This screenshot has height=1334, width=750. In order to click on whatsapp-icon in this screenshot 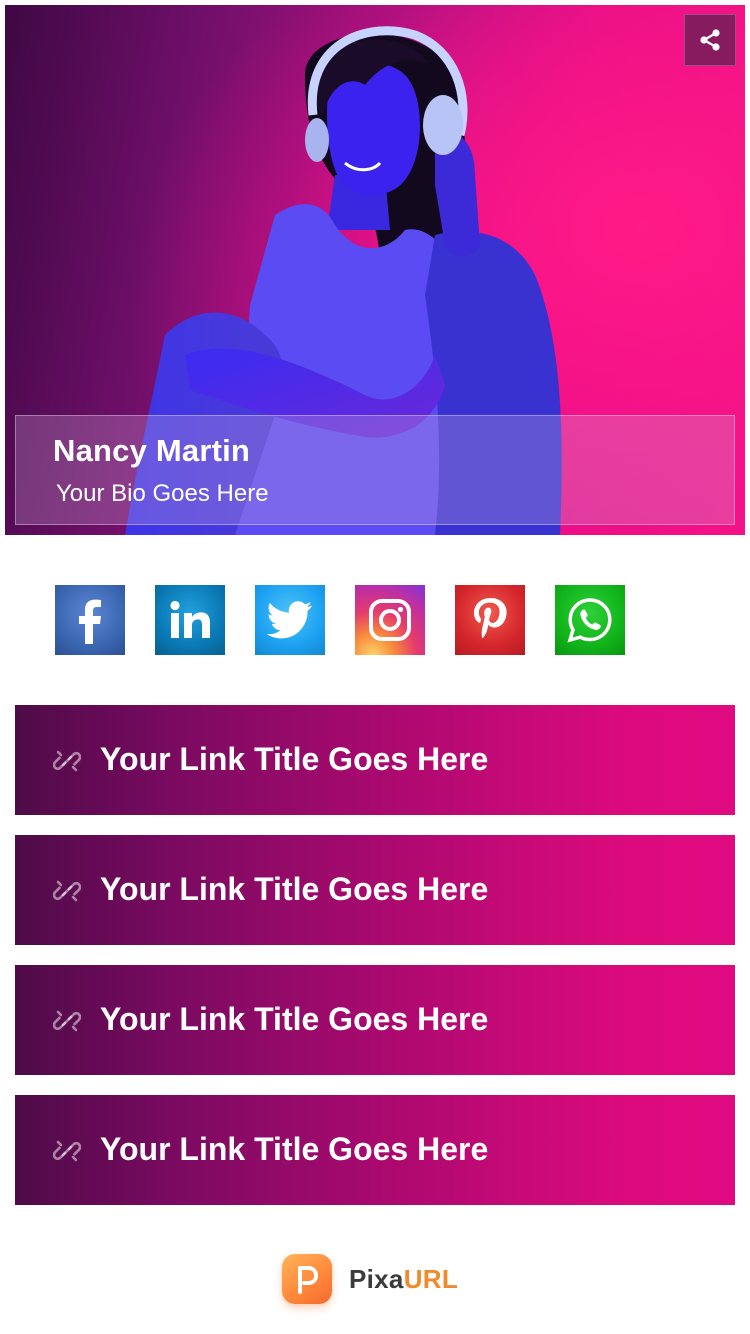, I will do `click(589, 620)`.